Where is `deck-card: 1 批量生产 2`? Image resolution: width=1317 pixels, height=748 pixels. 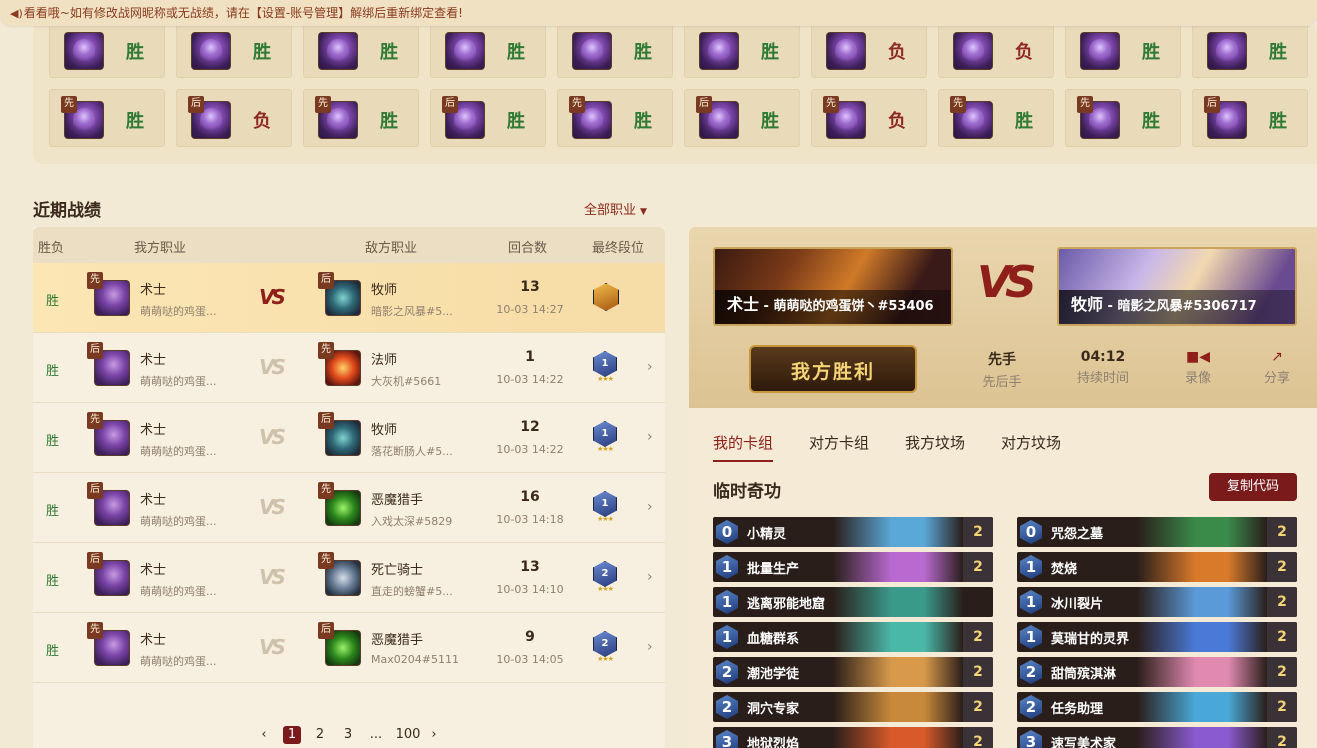
deck-card: 1 批量生产 2 is located at coordinates (853, 567).